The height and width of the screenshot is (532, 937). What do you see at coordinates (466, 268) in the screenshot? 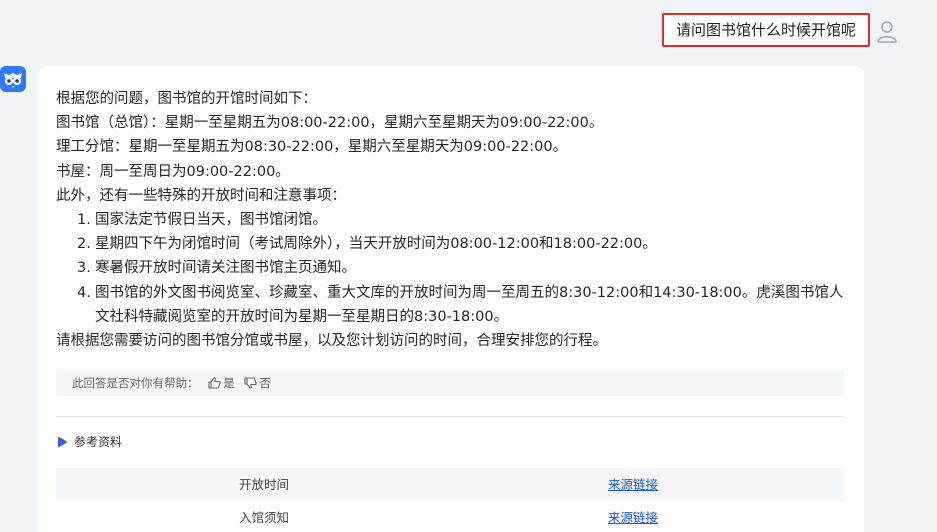
I see `list-item: 3. 寒暑假开放时间请关注图书馆主页通知。` at bounding box center [466, 268].